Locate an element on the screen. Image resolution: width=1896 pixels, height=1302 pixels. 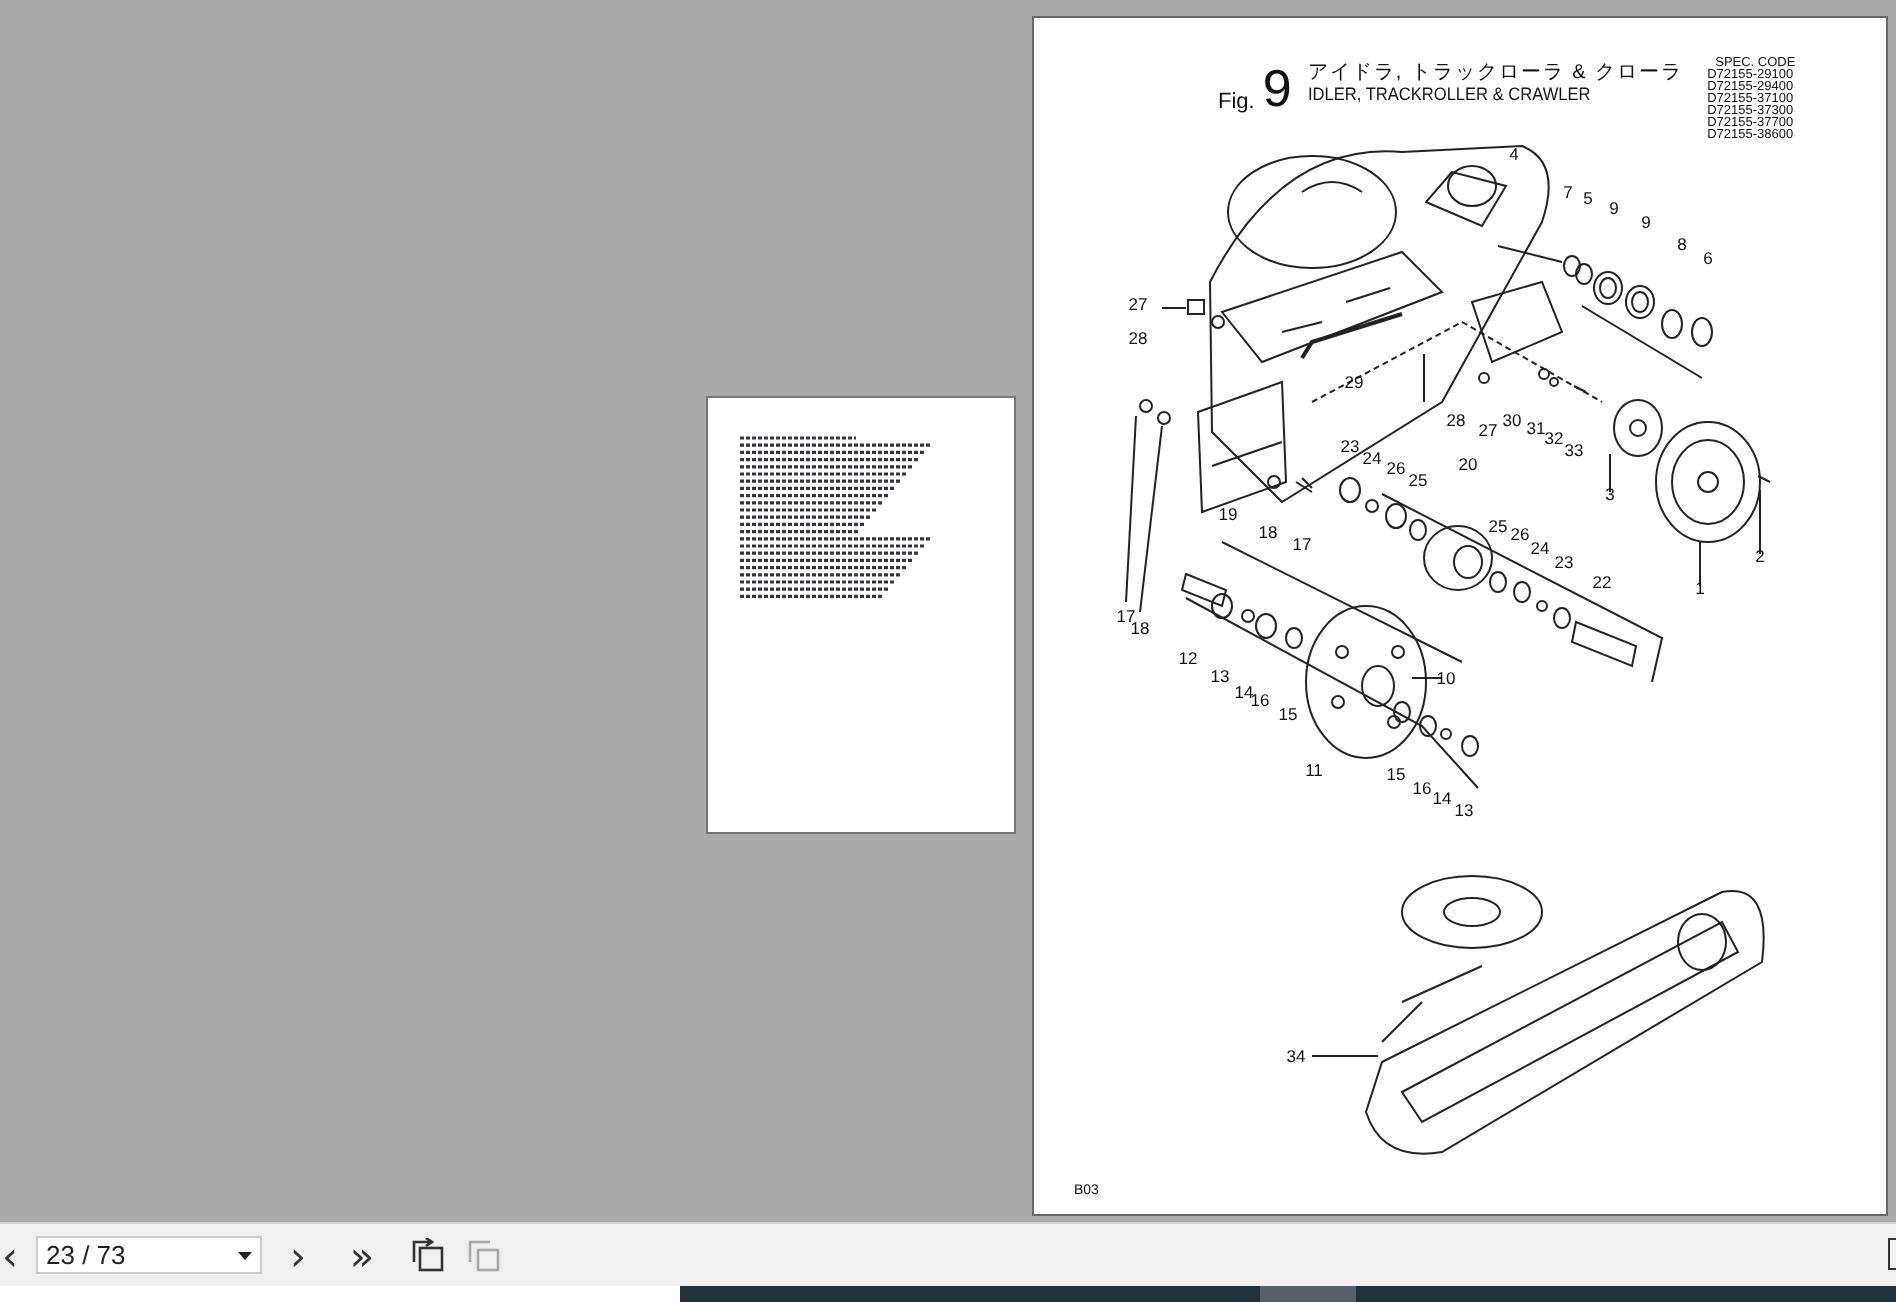
part-number: 34 is located at coordinates (1296, 1056).